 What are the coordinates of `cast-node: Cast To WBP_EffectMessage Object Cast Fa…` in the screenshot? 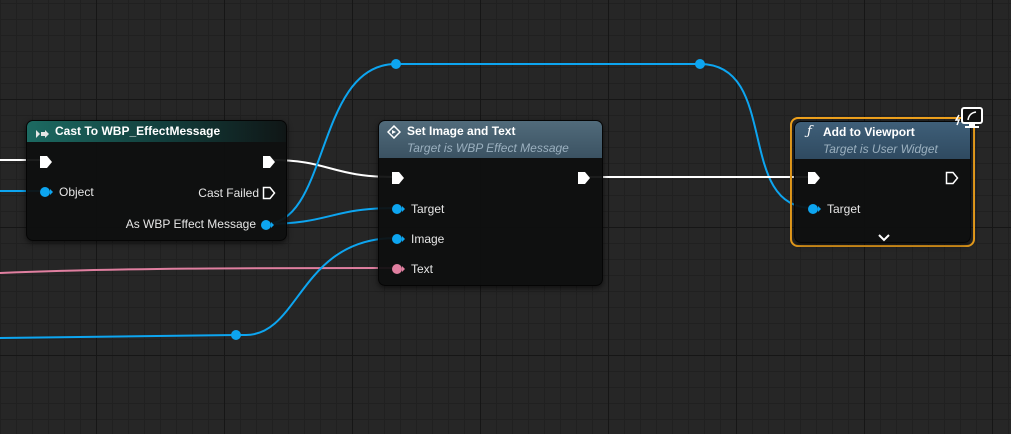 It's located at (156, 180).